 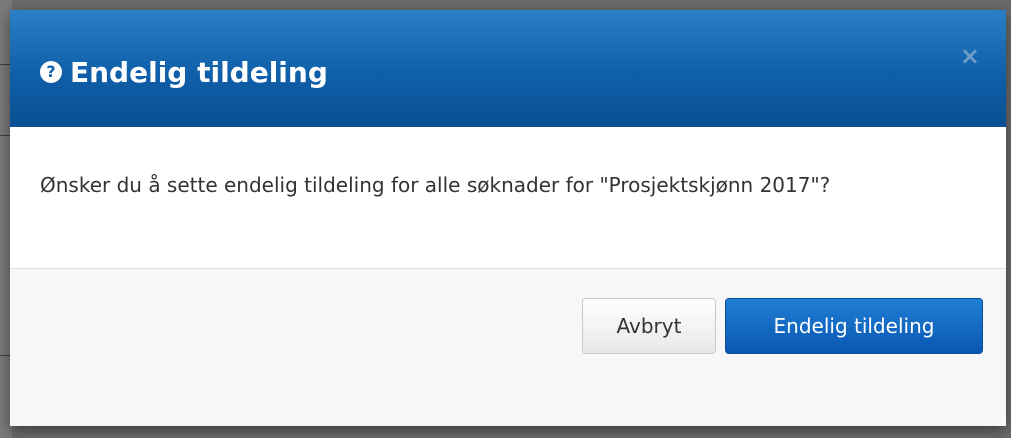 What do you see at coordinates (970, 56) in the screenshot?
I see `close-icon: ×` at bounding box center [970, 56].